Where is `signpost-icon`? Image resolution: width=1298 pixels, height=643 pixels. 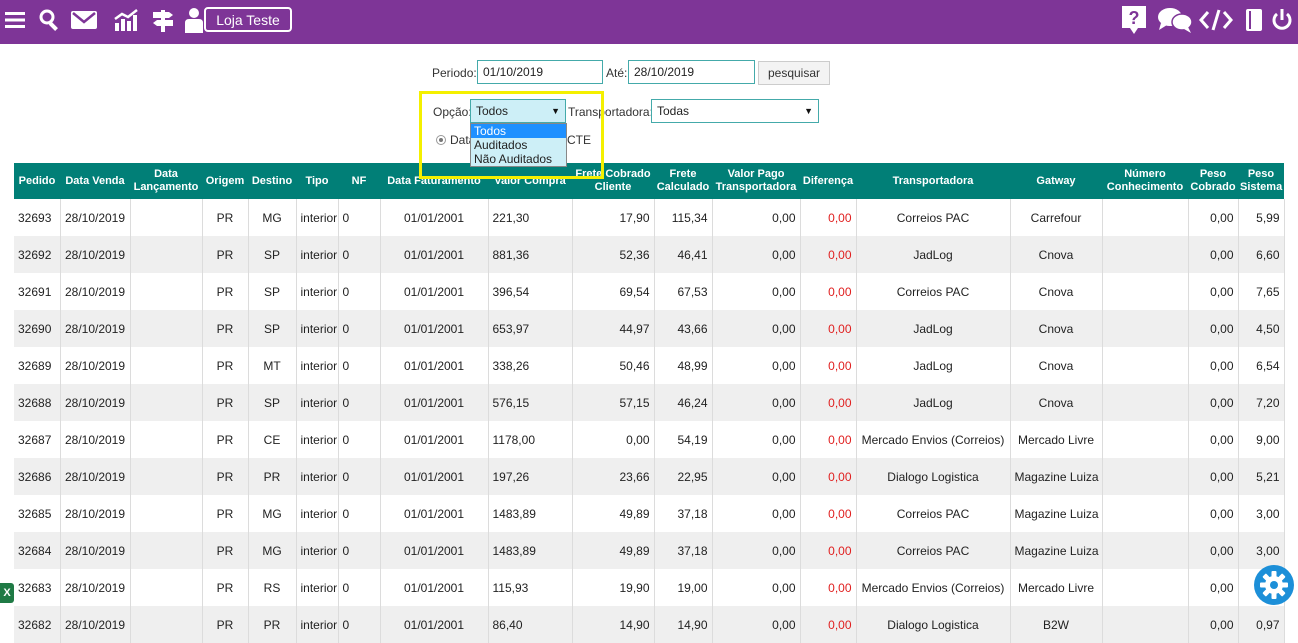
signpost-icon is located at coordinates (163, 20).